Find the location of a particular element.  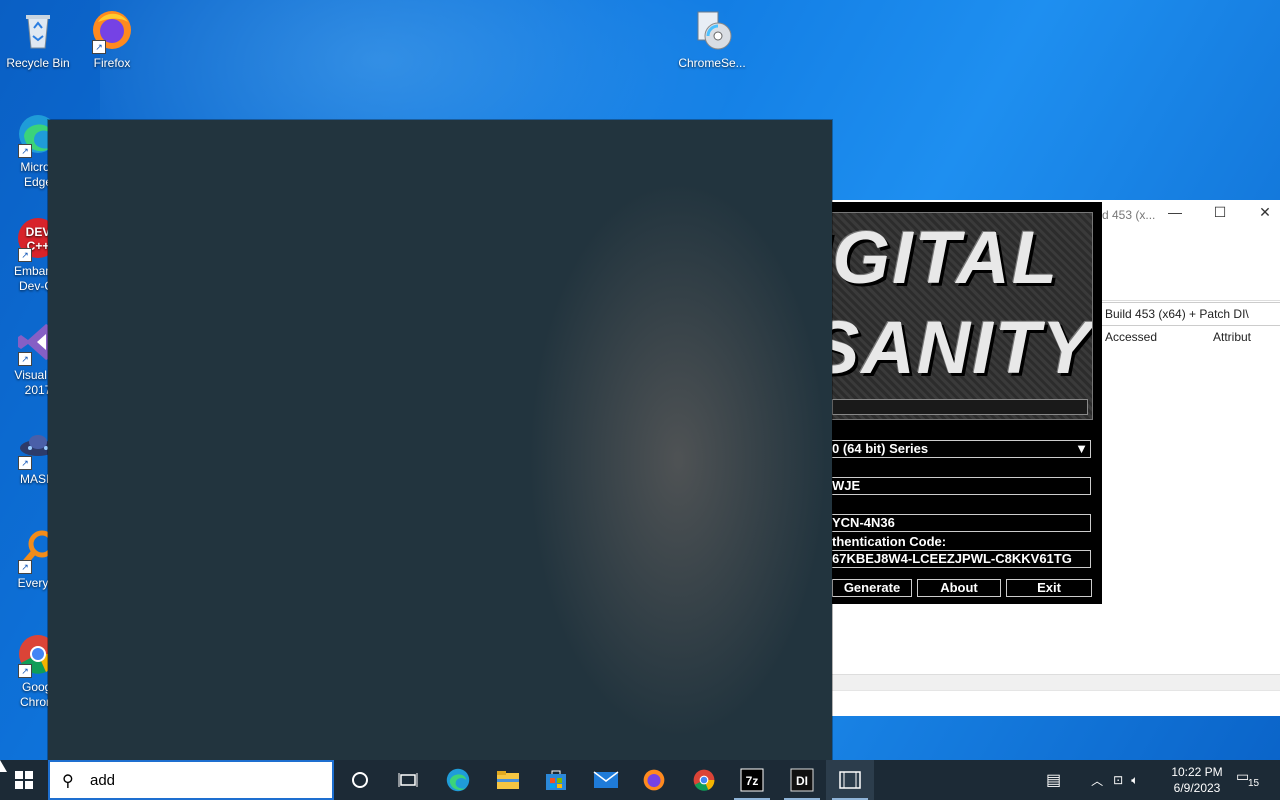

taskbar-7zip: 7z is located at coordinates (752, 780).